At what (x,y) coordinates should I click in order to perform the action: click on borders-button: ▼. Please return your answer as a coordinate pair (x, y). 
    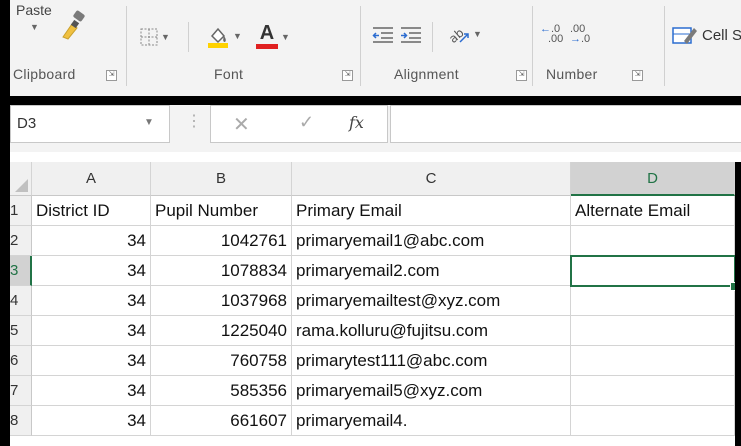
    Looking at the image, I should click on (155, 37).